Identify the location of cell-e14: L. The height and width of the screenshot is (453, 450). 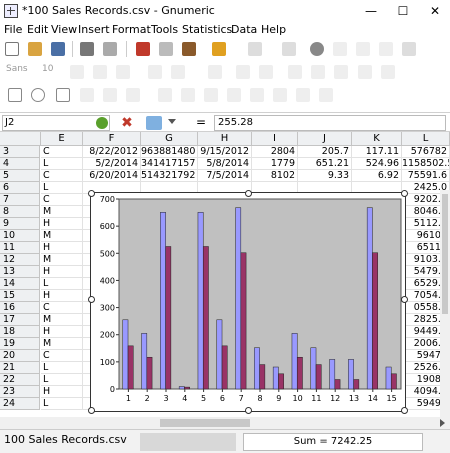
(62, 284).